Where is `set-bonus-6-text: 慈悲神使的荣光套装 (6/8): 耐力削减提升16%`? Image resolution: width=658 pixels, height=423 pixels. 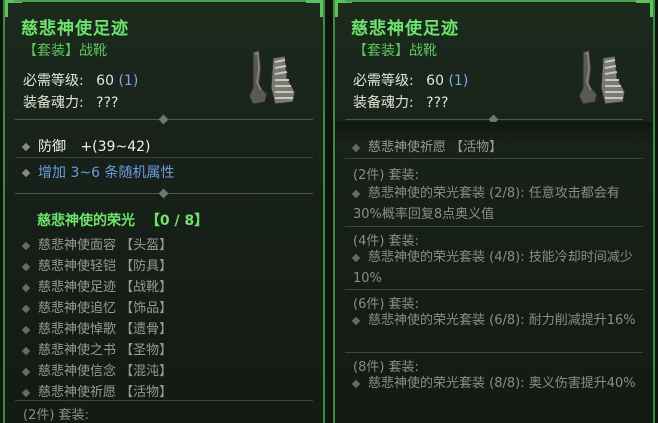 set-bonus-6-text: 慈悲神使的荣光套装 (6/8): 耐力削减提升16% is located at coordinates (497, 320).